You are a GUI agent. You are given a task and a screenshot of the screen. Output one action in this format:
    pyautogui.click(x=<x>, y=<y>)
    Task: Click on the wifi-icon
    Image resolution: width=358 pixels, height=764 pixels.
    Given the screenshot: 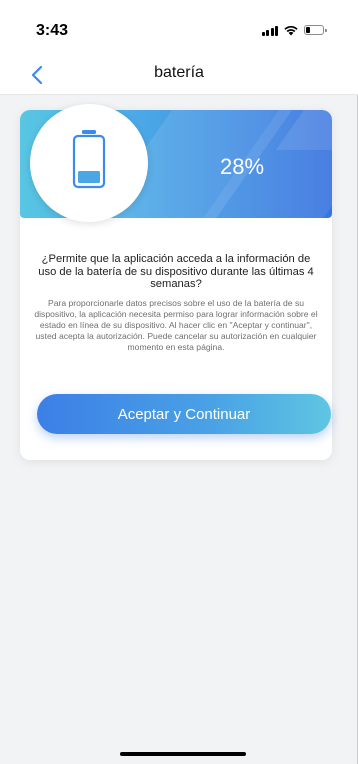 What is the action you would take?
    pyautogui.click(x=291, y=30)
    